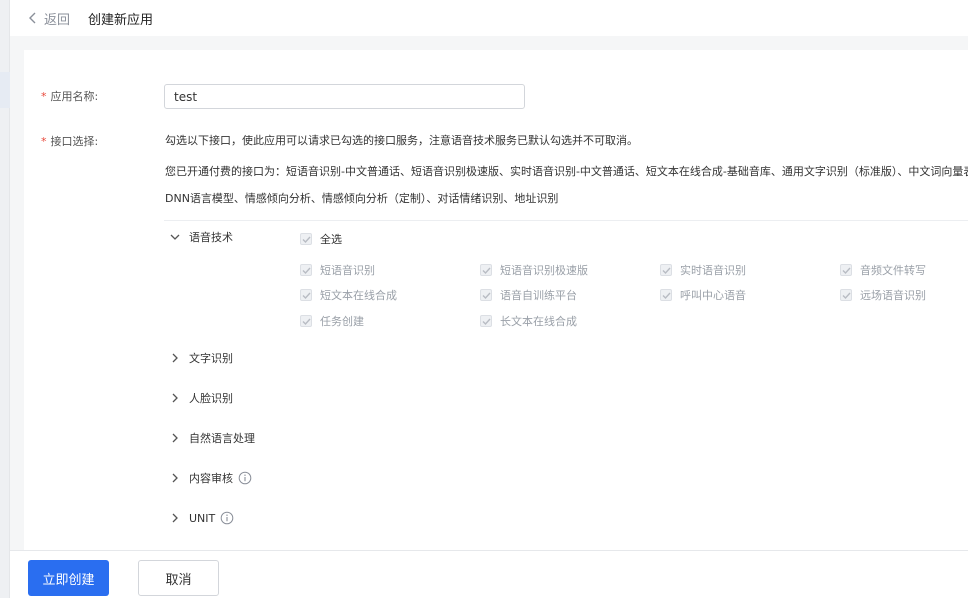 The height and width of the screenshot is (598, 968). I want to click on speech-option: 任务创建, so click(332, 321).